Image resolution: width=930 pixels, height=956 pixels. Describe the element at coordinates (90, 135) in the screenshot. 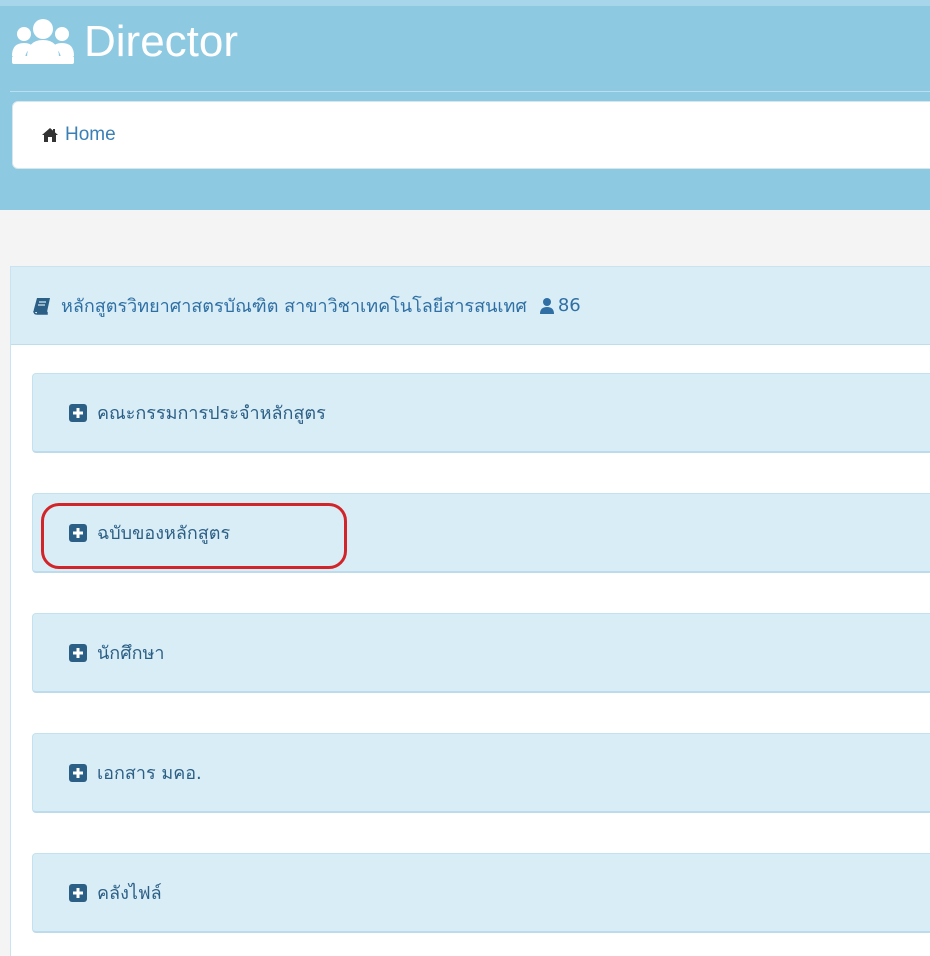

I see `breadcrumb-home-link: Home` at that location.